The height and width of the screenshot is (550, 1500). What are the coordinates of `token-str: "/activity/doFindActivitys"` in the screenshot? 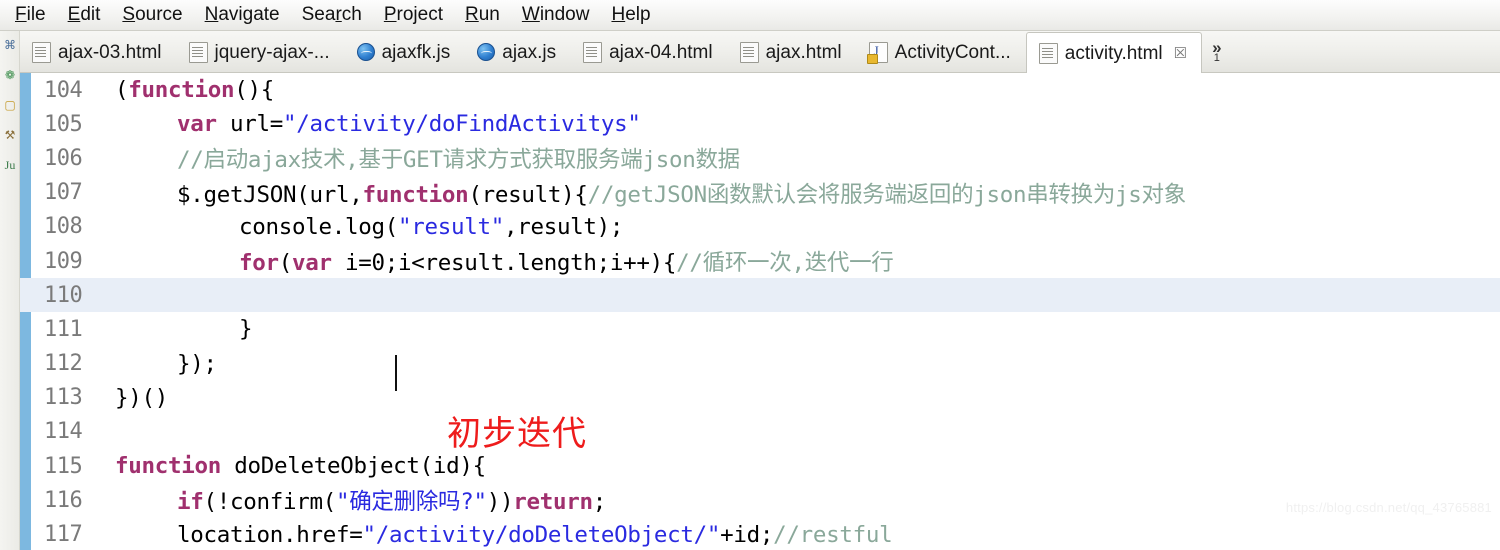 It's located at (461, 124).